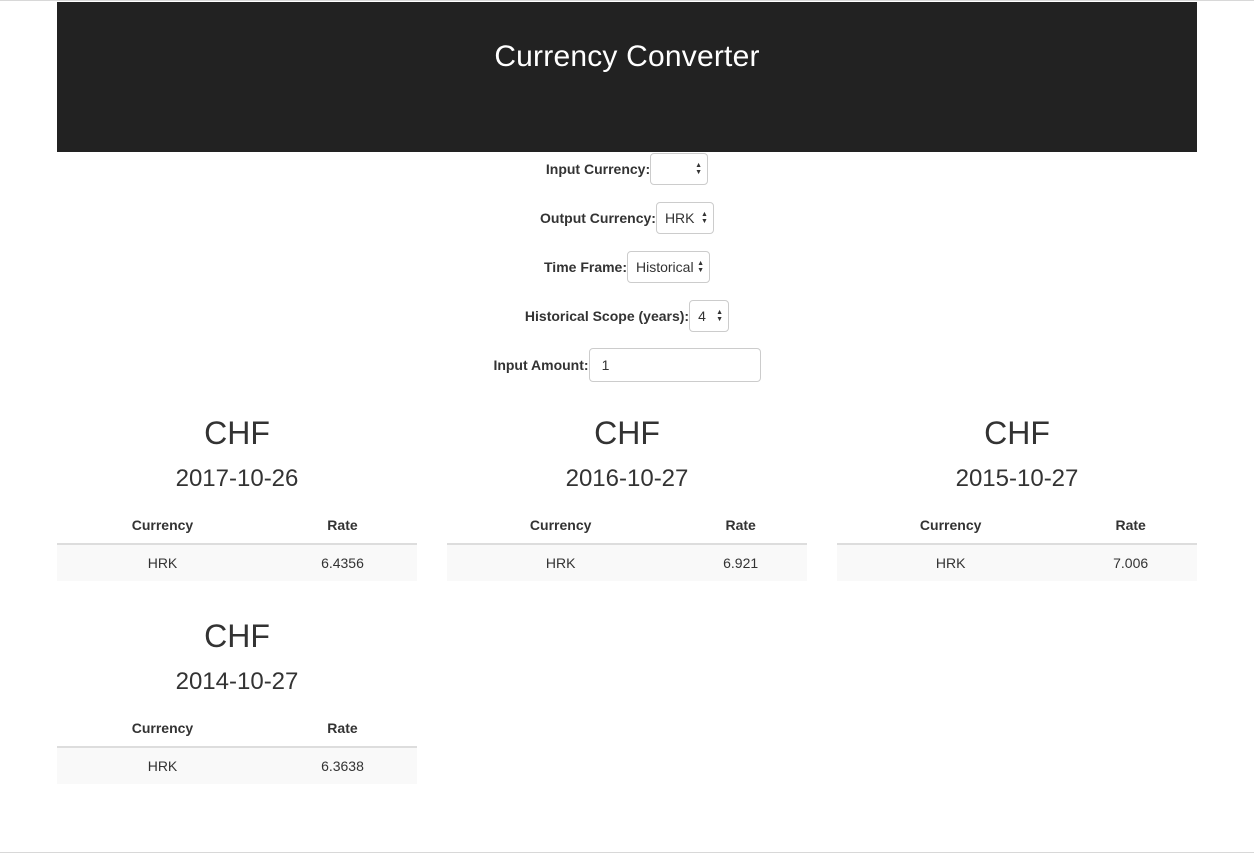 Image resolution: width=1254 pixels, height=853 pixels. Describe the element at coordinates (679, 218) in the screenshot. I see `output-currency-value: HRK` at that location.